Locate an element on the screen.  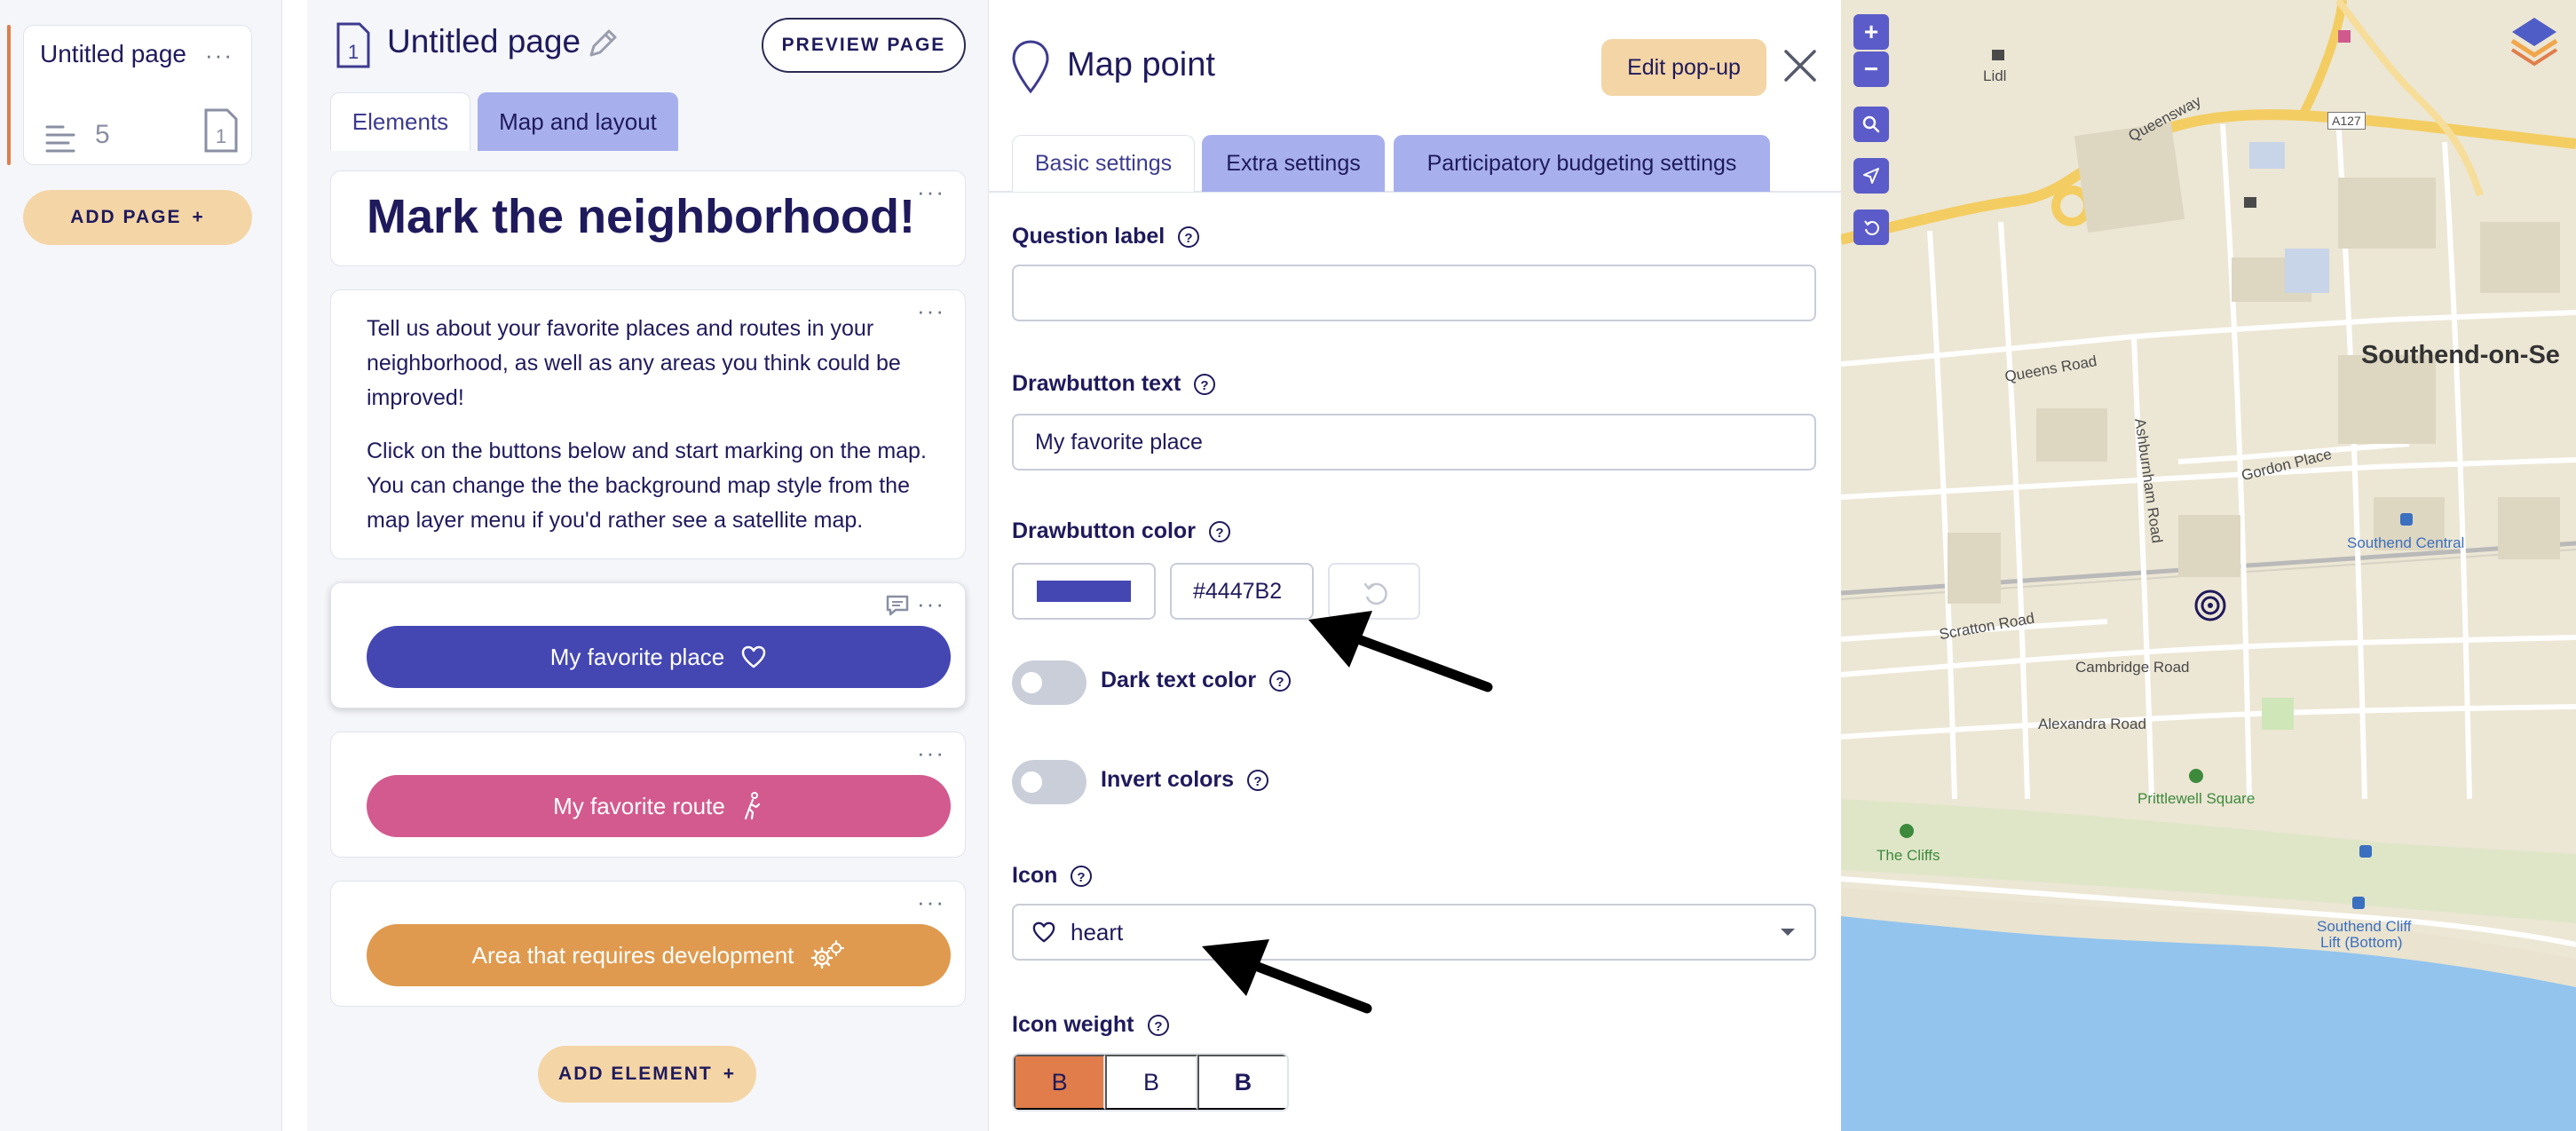
map-label: Southend Central is located at coordinates (2406, 542).